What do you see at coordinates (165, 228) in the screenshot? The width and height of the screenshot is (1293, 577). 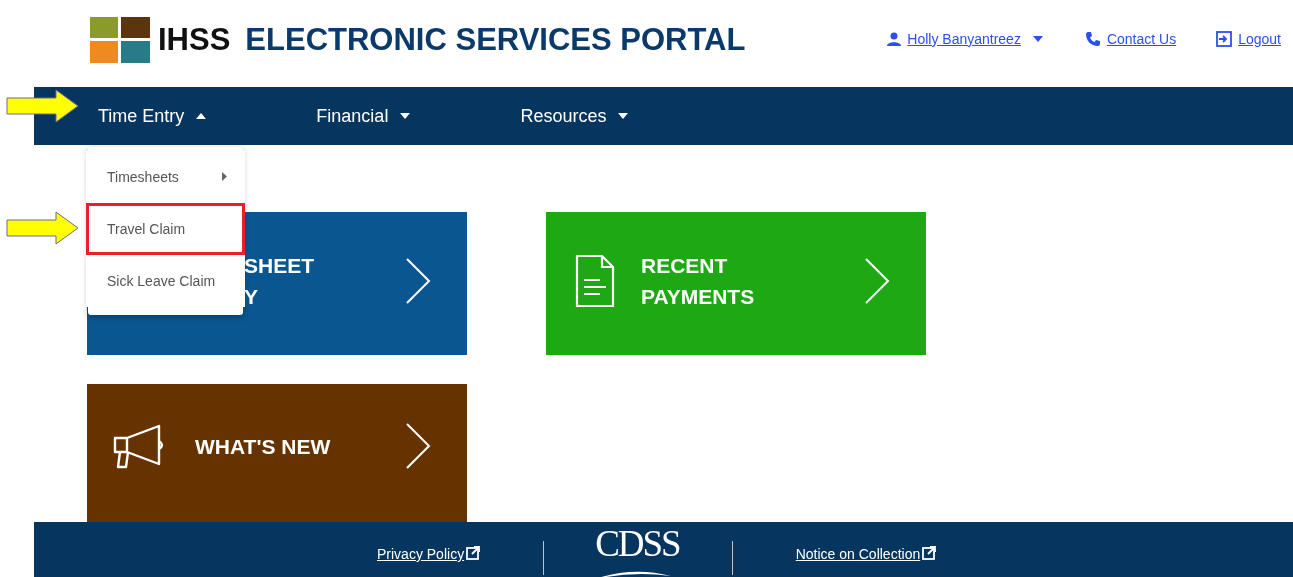 I see `menu-item: Travel Claim` at bounding box center [165, 228].